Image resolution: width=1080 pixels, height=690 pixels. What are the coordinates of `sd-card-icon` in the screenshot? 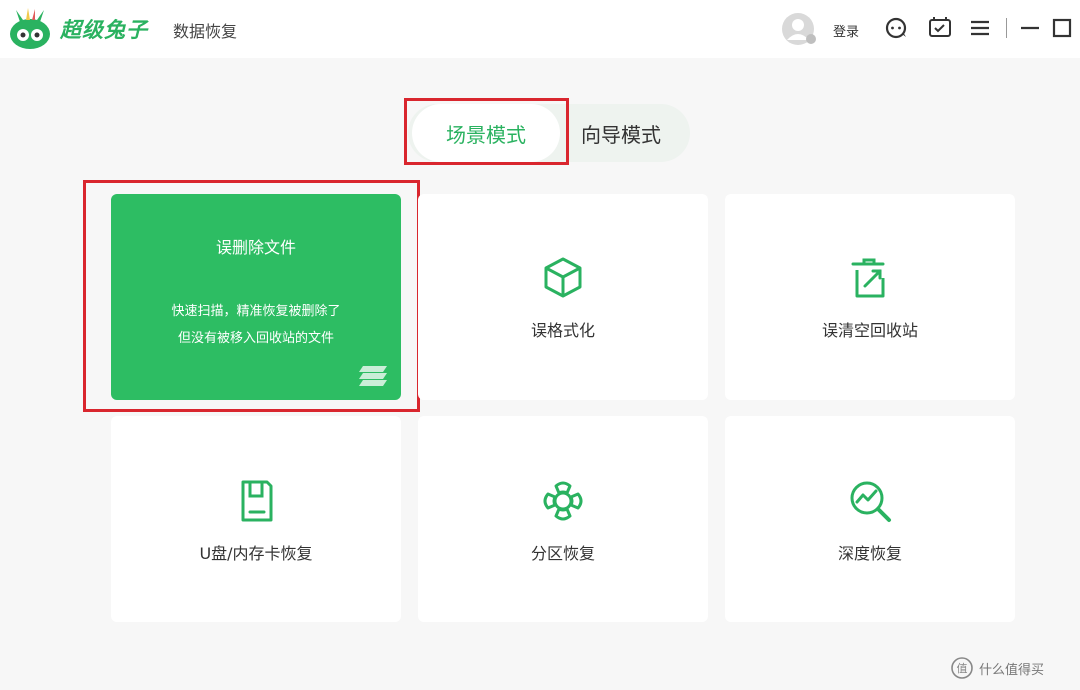 It's located at (257, 501).